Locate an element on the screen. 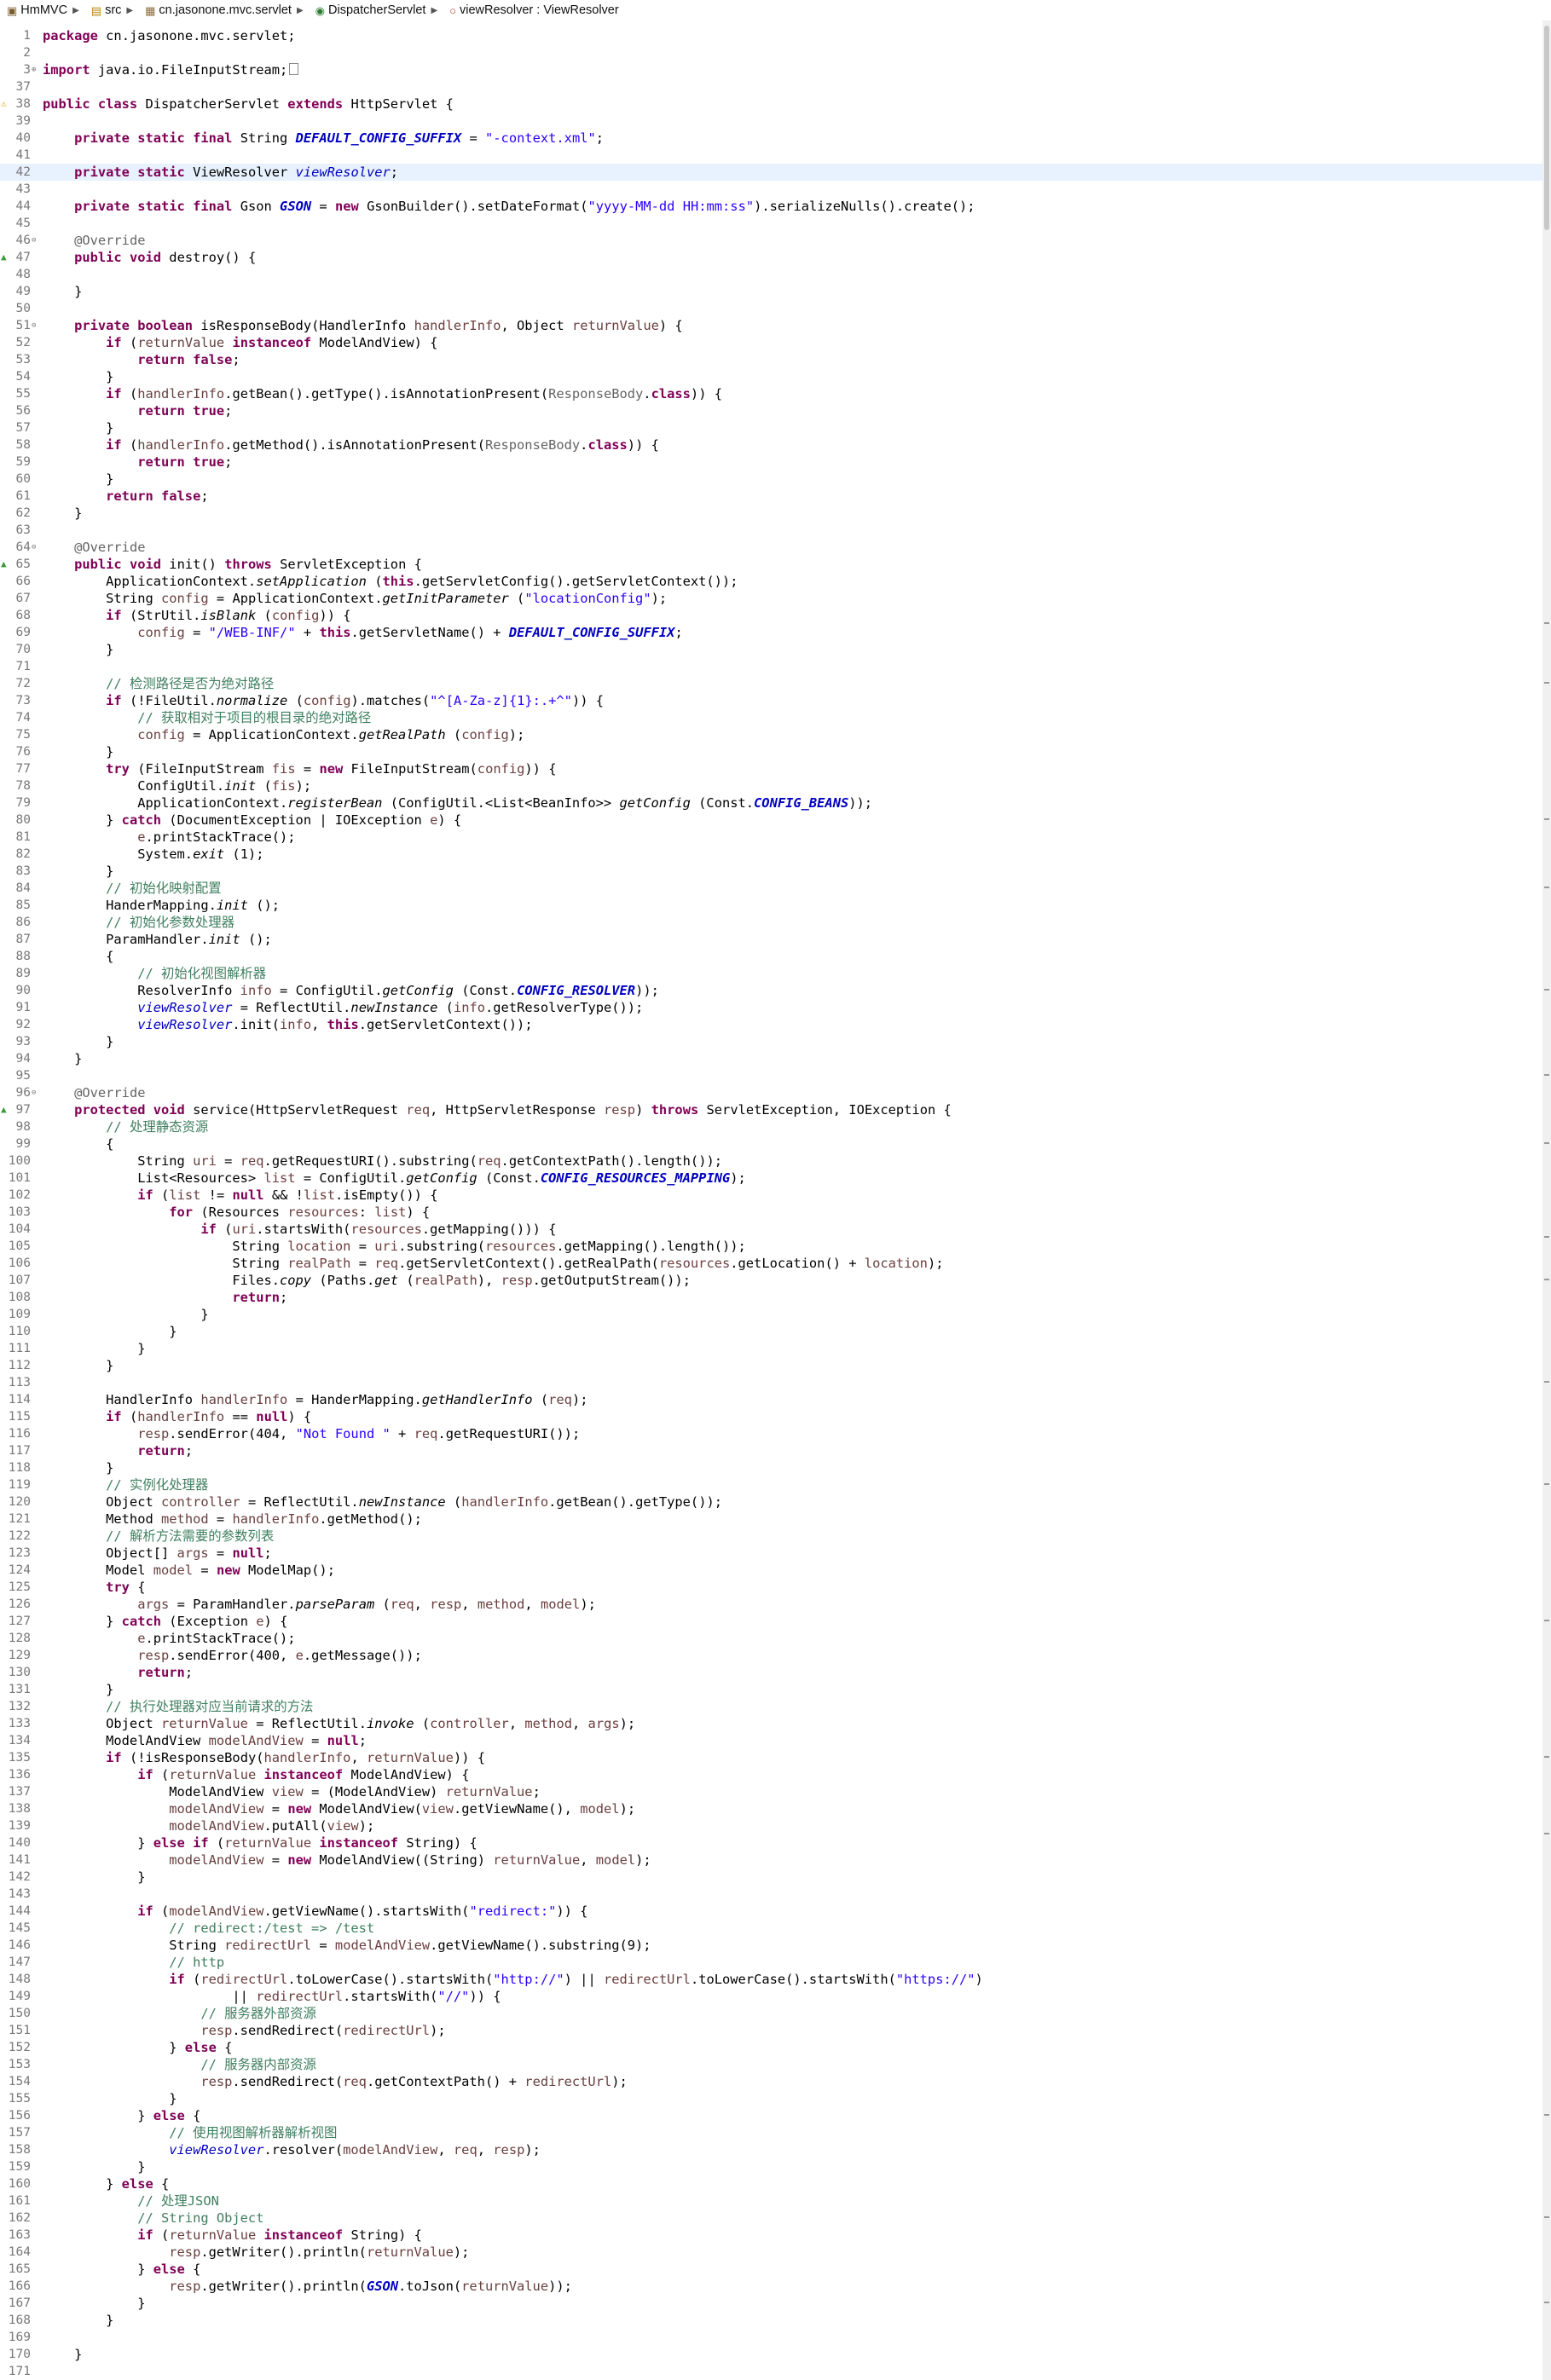 This screenshot has height=2380, width=1551. code-line: 84 // 初始化映射配置 is located at coordinates (771, 888).